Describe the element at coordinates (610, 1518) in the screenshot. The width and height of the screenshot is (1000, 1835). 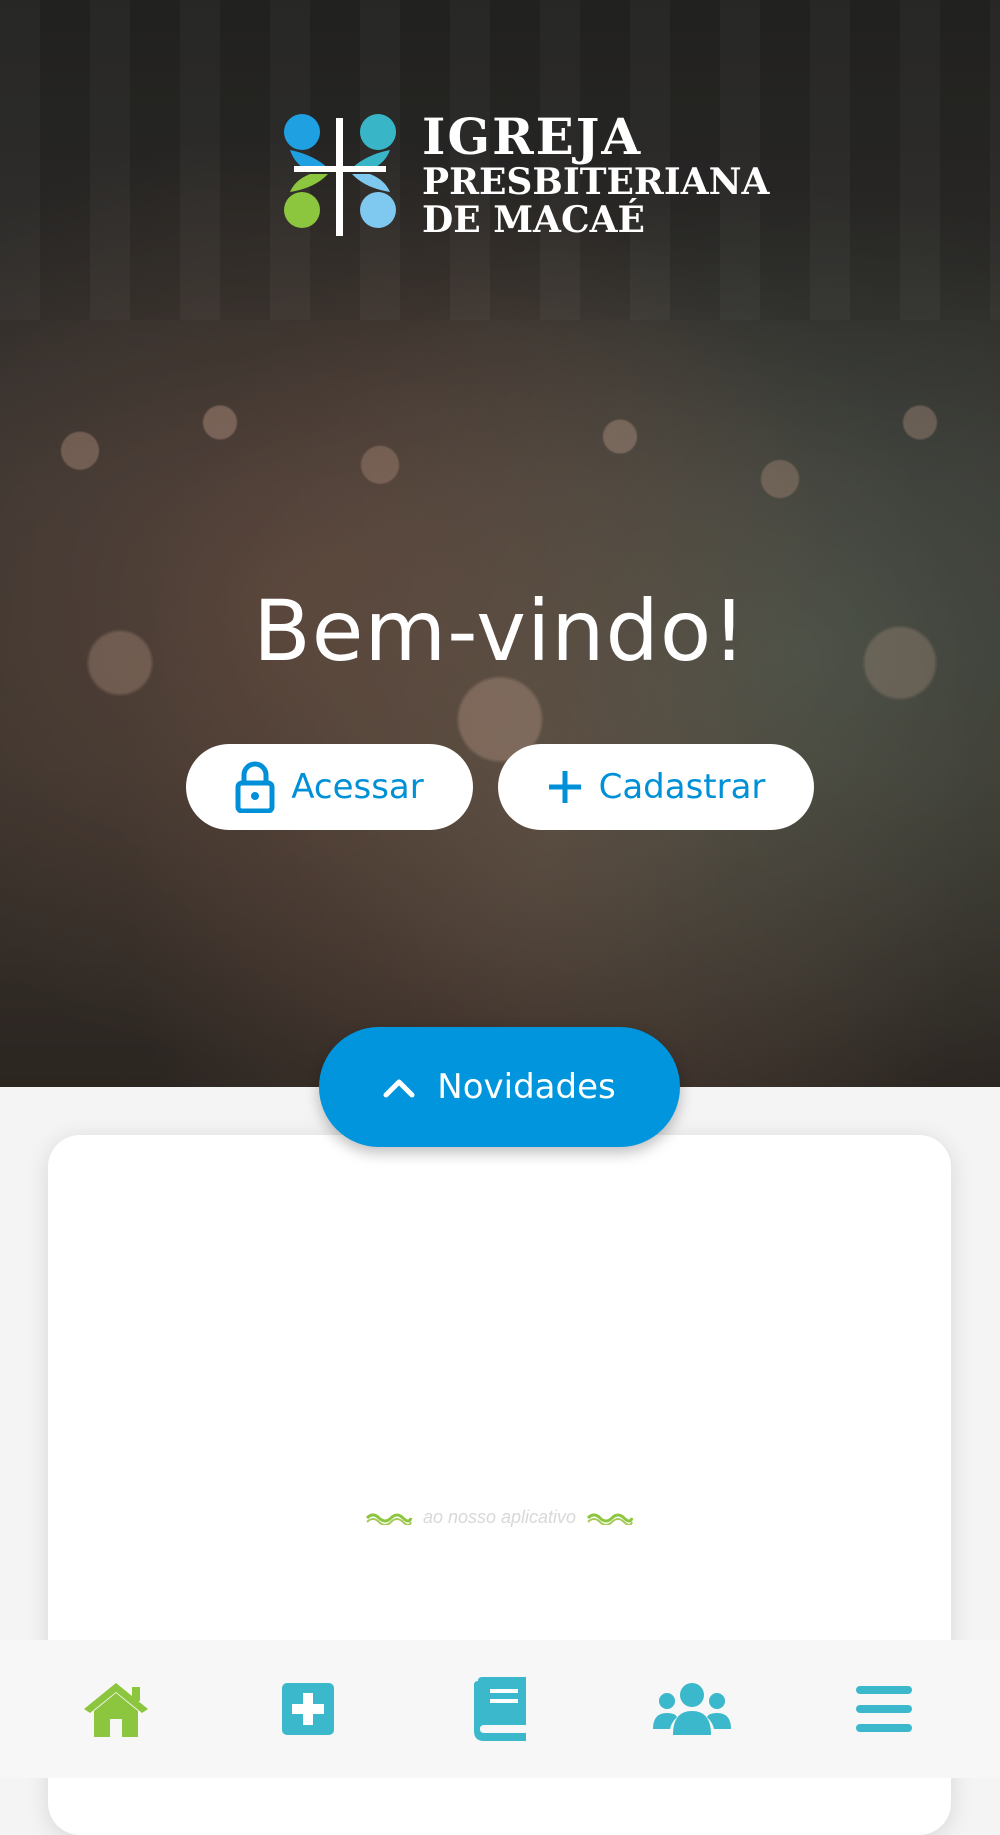
I see `wave-right-icon` at that location.